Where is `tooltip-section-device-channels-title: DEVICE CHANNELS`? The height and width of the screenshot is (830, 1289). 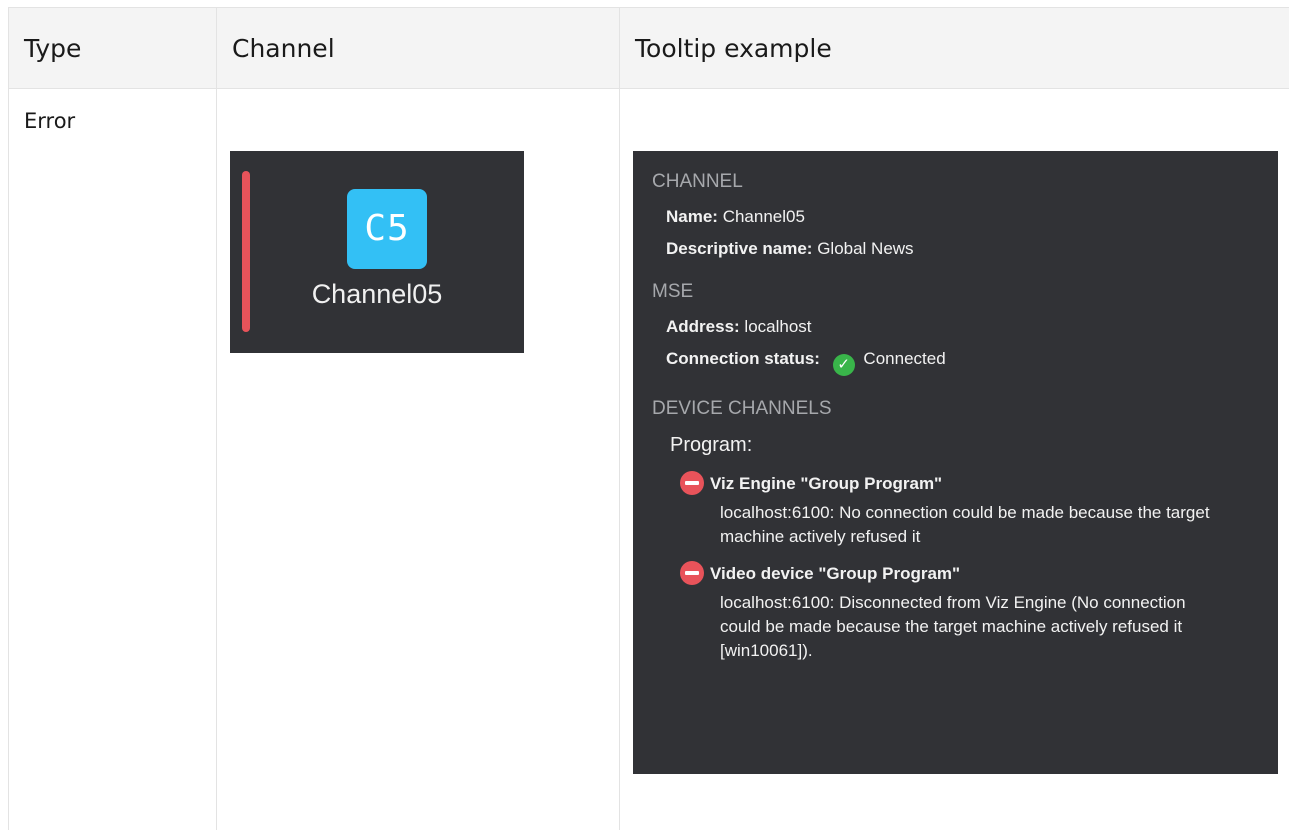
tooltip-section-device-channels-title: DEVICE CHANNELS is located at coordinates (742, 408).